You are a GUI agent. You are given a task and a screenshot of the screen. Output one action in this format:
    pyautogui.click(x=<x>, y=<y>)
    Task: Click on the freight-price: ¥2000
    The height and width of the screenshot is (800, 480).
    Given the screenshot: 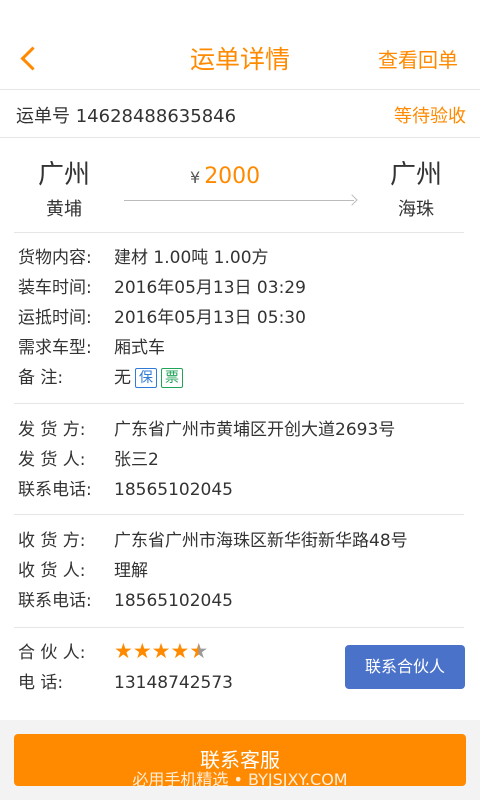 What is the action you would take?
    pyautogui.click(x=225, y=176)
    